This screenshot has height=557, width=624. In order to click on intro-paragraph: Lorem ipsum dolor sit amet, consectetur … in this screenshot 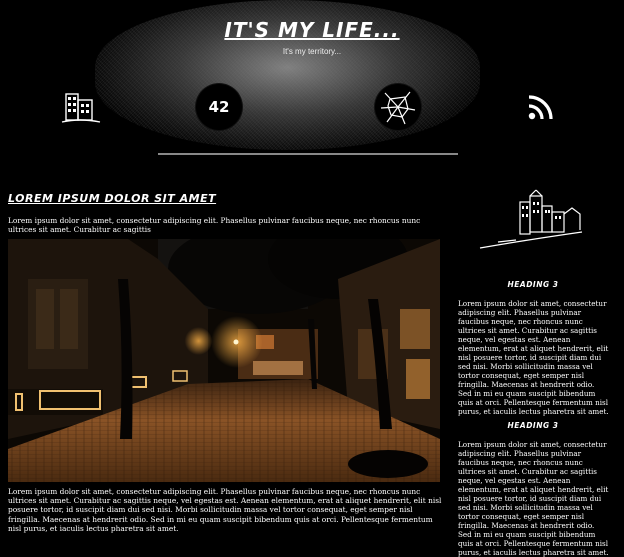, I will do `click(214, 225)`.